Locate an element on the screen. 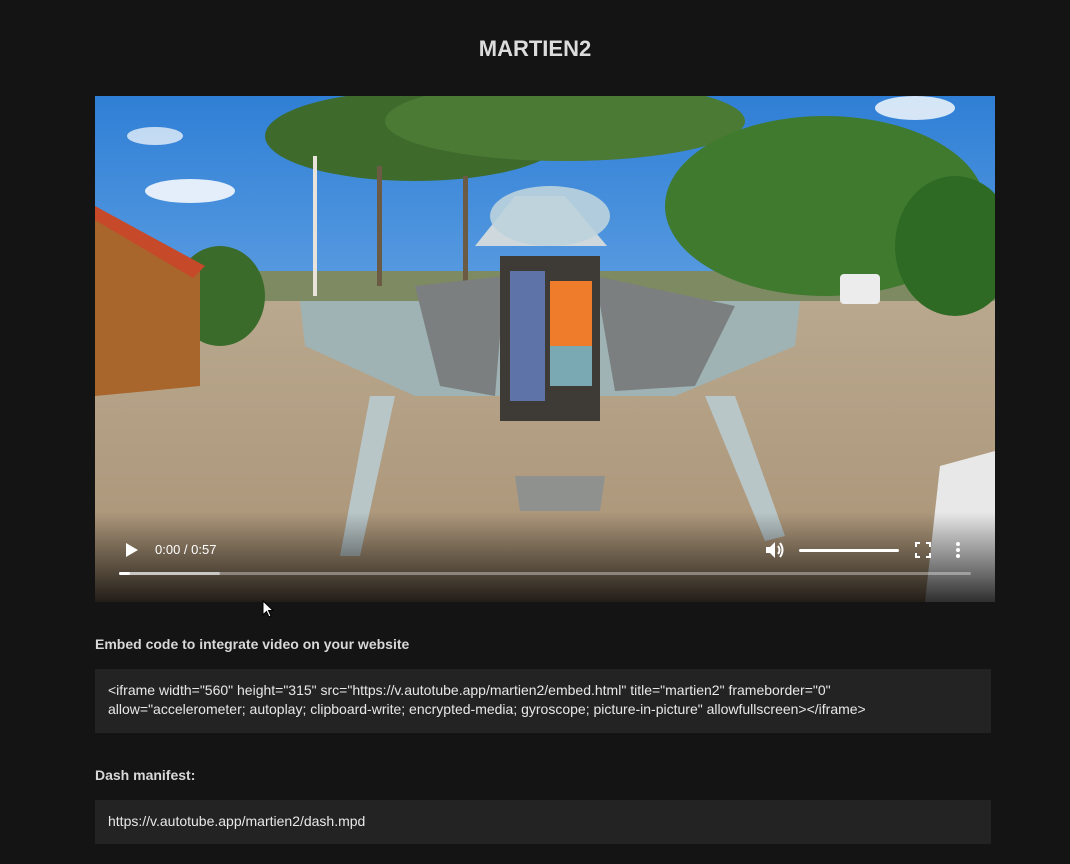 The height and width of the screenshot is (864, 1070). more-vertical-icon is located at coordinates (958, 550).